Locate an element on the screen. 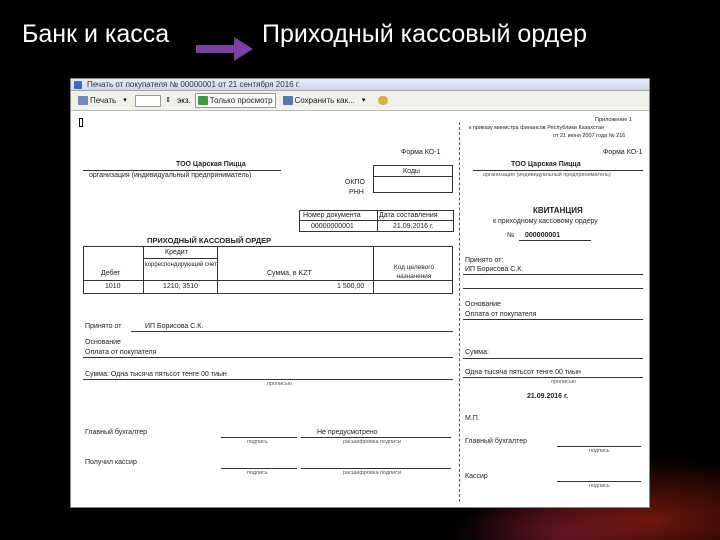 The image size is (720, 540). corr-value: 1210, 3510 is located at coordinates (181, 286).